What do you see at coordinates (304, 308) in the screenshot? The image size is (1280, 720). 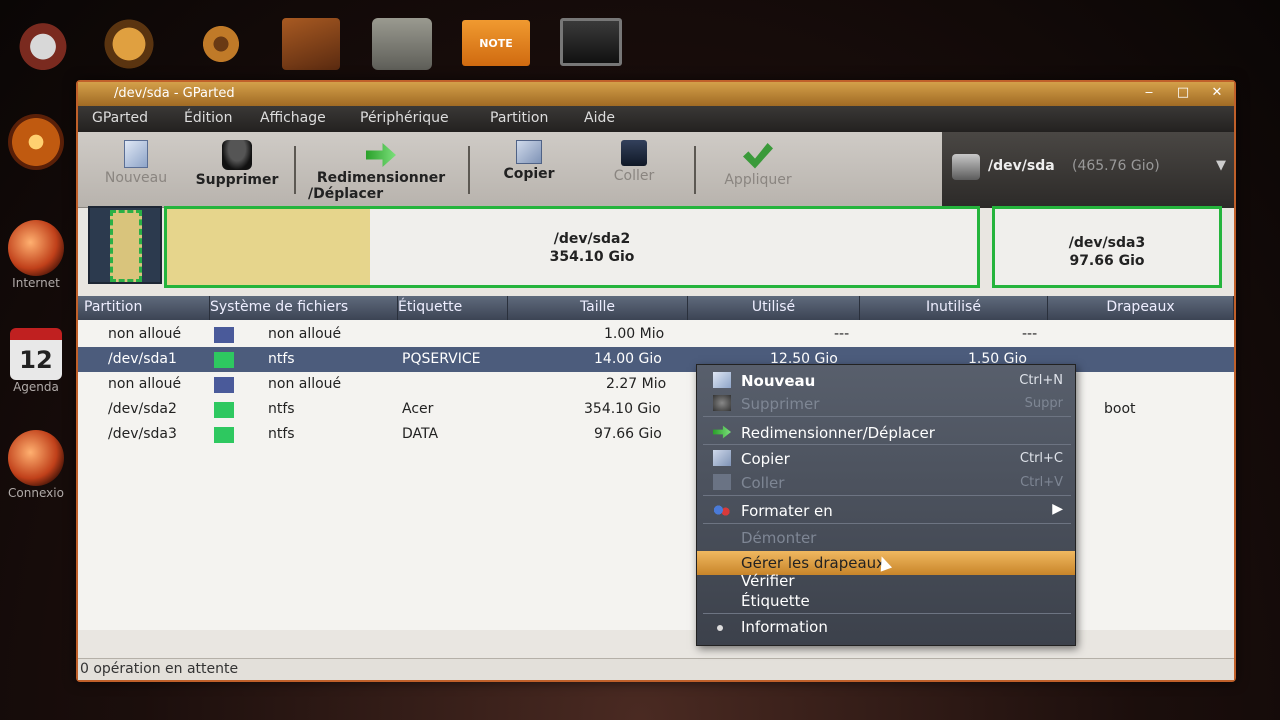 I see `col-filesystem: Système de fichiers` at bounding box center [304, 308].